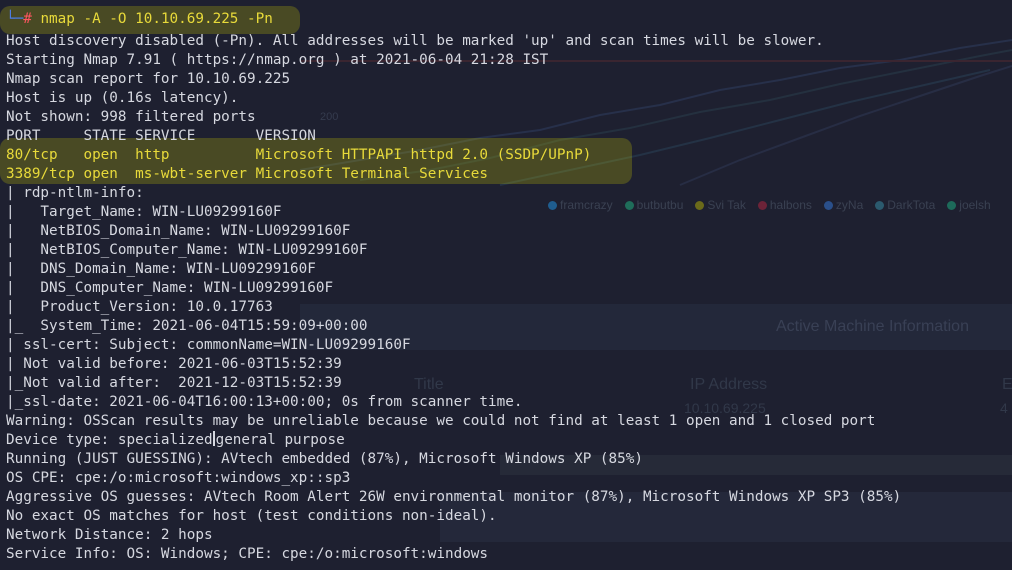  What do you see at coordinates (187, 250) in the screenshot?
I see `output-line: | NetBIOS_Computer_Name: WIN-LU09299160F` at bounding box center [187, 250].